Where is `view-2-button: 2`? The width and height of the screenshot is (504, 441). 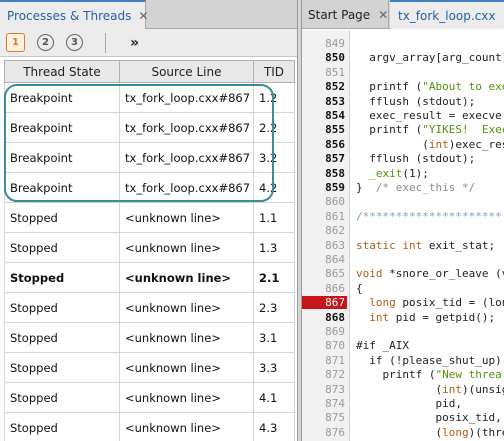
view-2-button: 2 is located at coordinates (45, 42).